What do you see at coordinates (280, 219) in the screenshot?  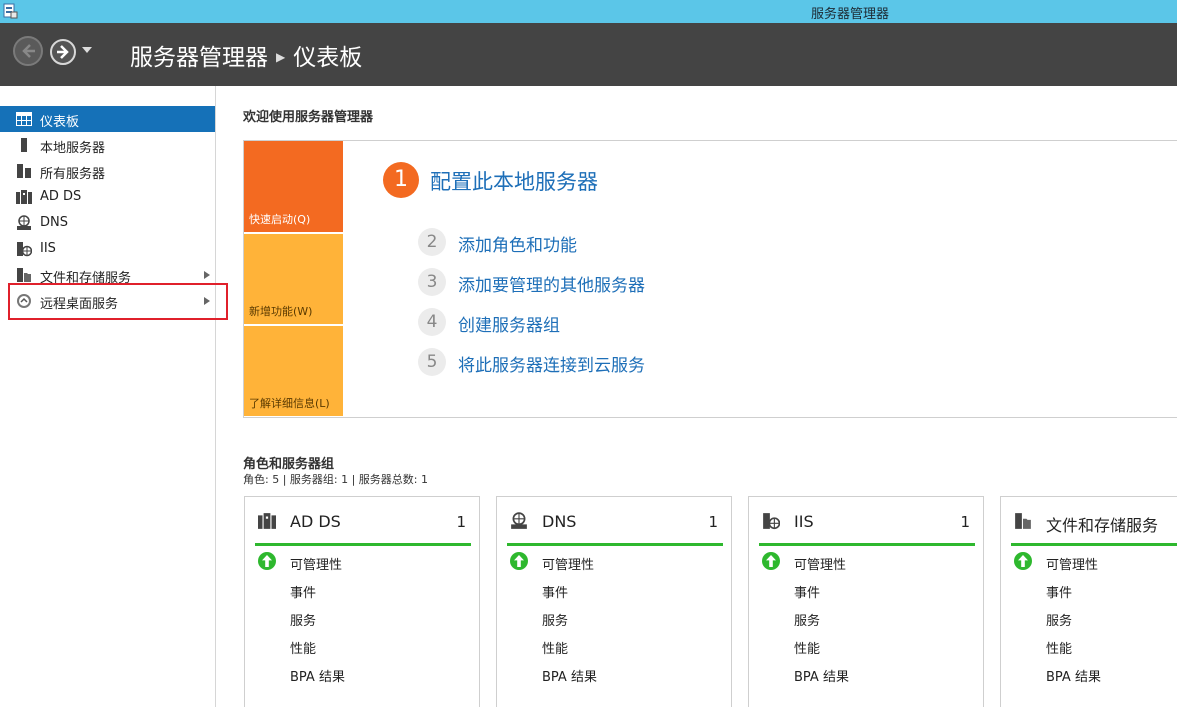 I see `tile-label: 快速启动(Q)` at bounding box center [280, 219].